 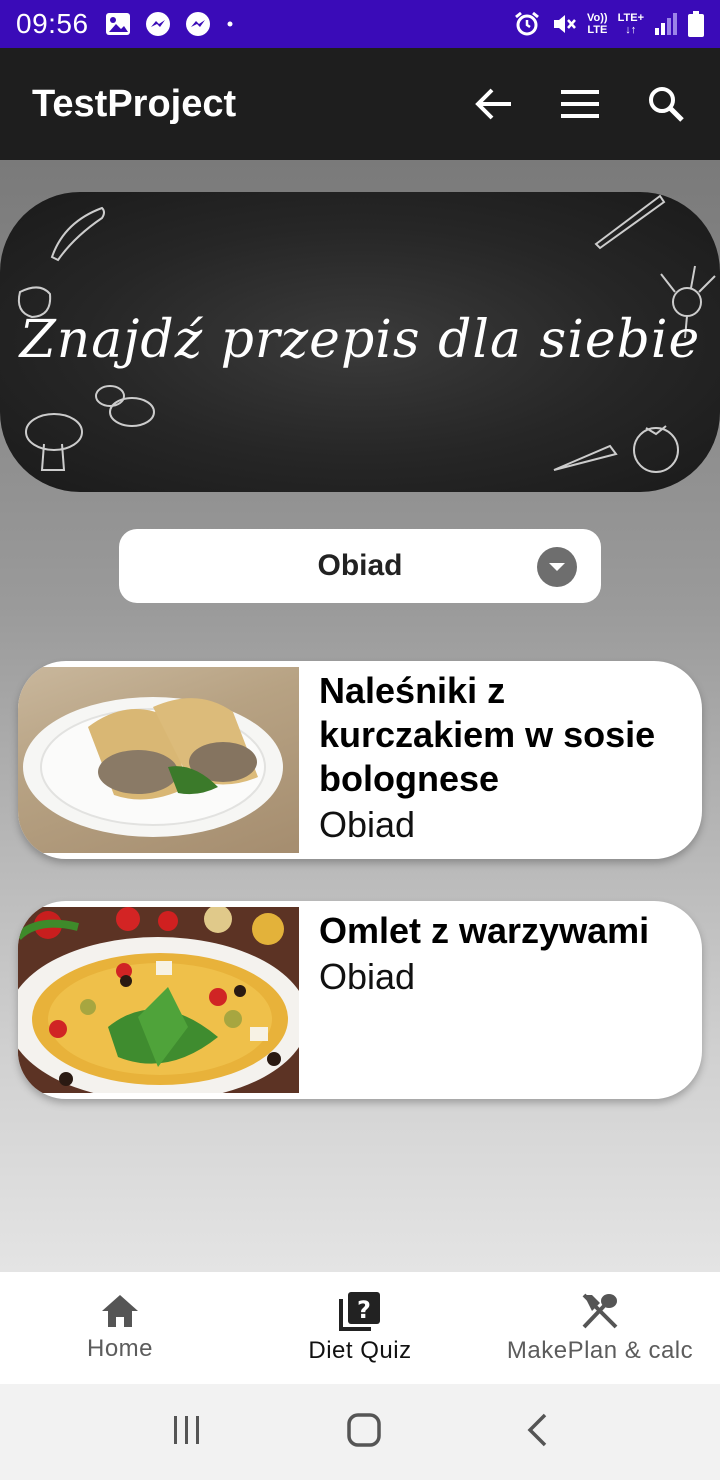 I want to click on volte-indicator: Vo)) LTE, so click(x=597, y=24).